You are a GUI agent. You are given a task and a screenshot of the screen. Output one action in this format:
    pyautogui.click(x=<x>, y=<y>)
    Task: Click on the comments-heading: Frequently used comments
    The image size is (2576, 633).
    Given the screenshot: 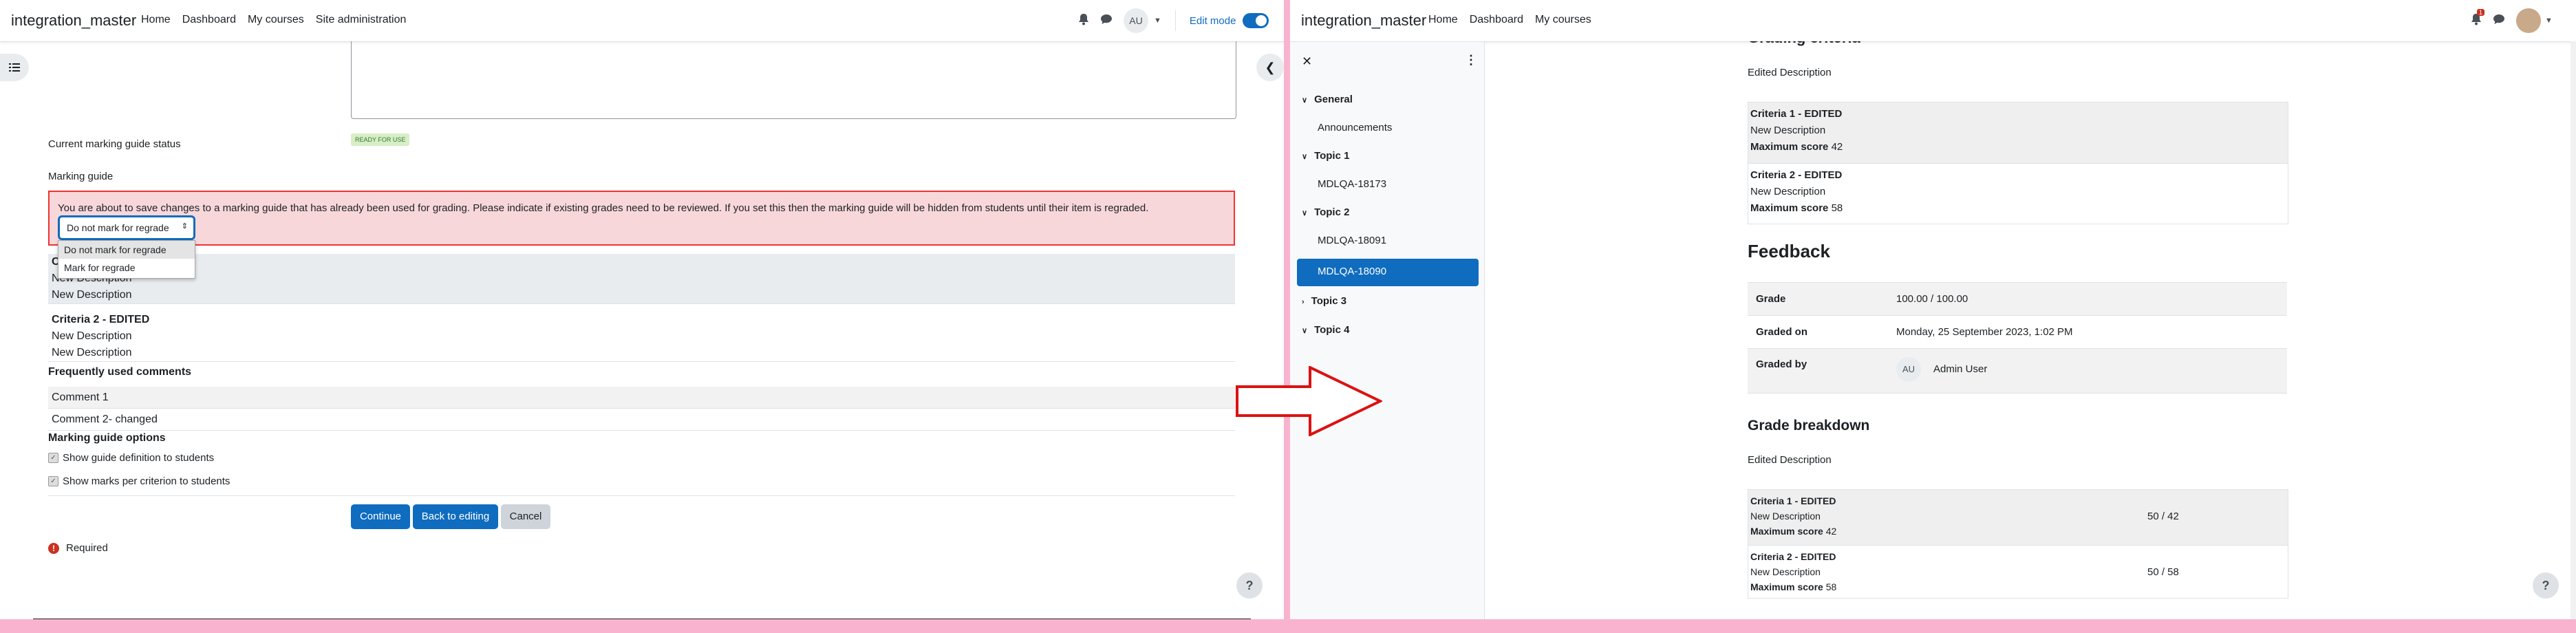 What is the action you would take?
    pyautogui.click(x=120, y=372)
    